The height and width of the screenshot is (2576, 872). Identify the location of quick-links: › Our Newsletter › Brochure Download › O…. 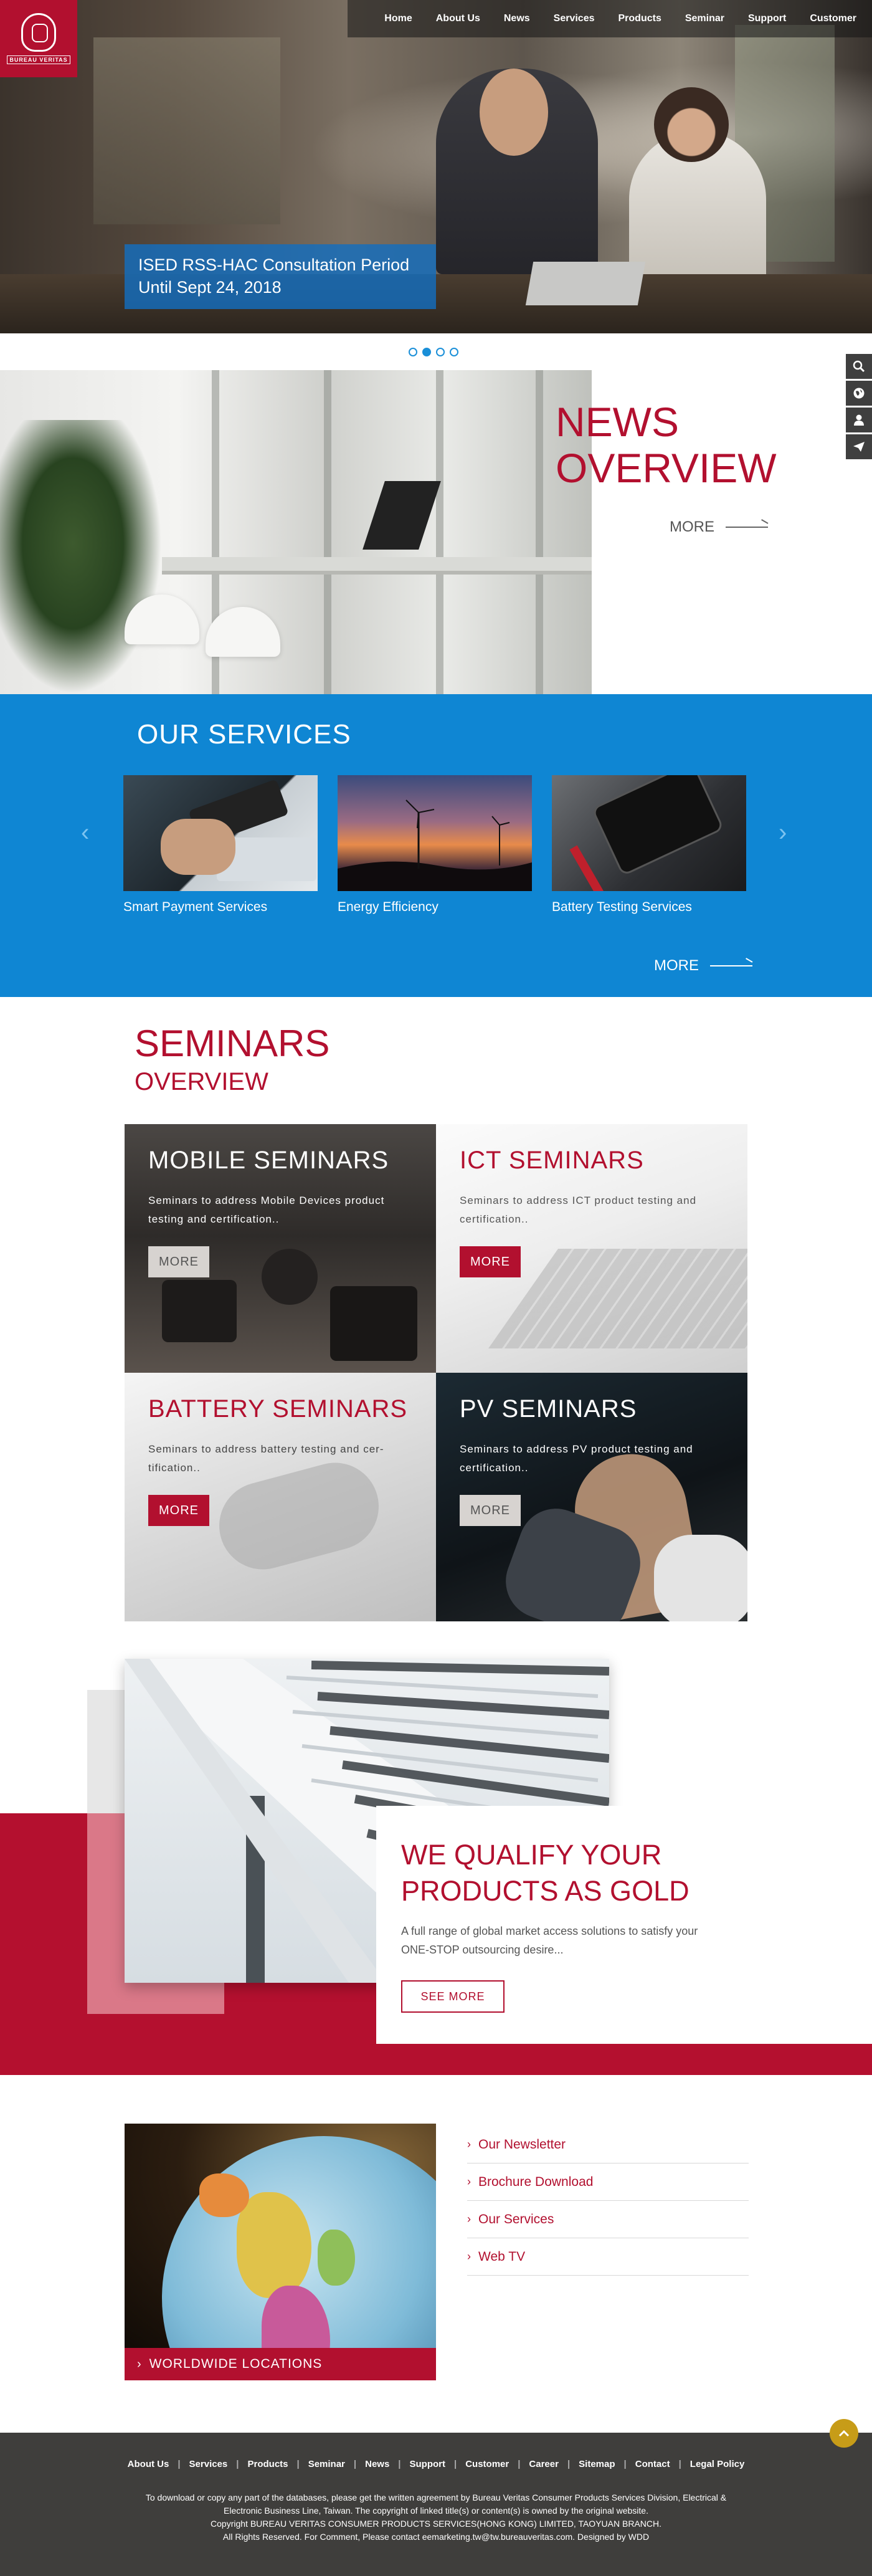
(608, 2201).